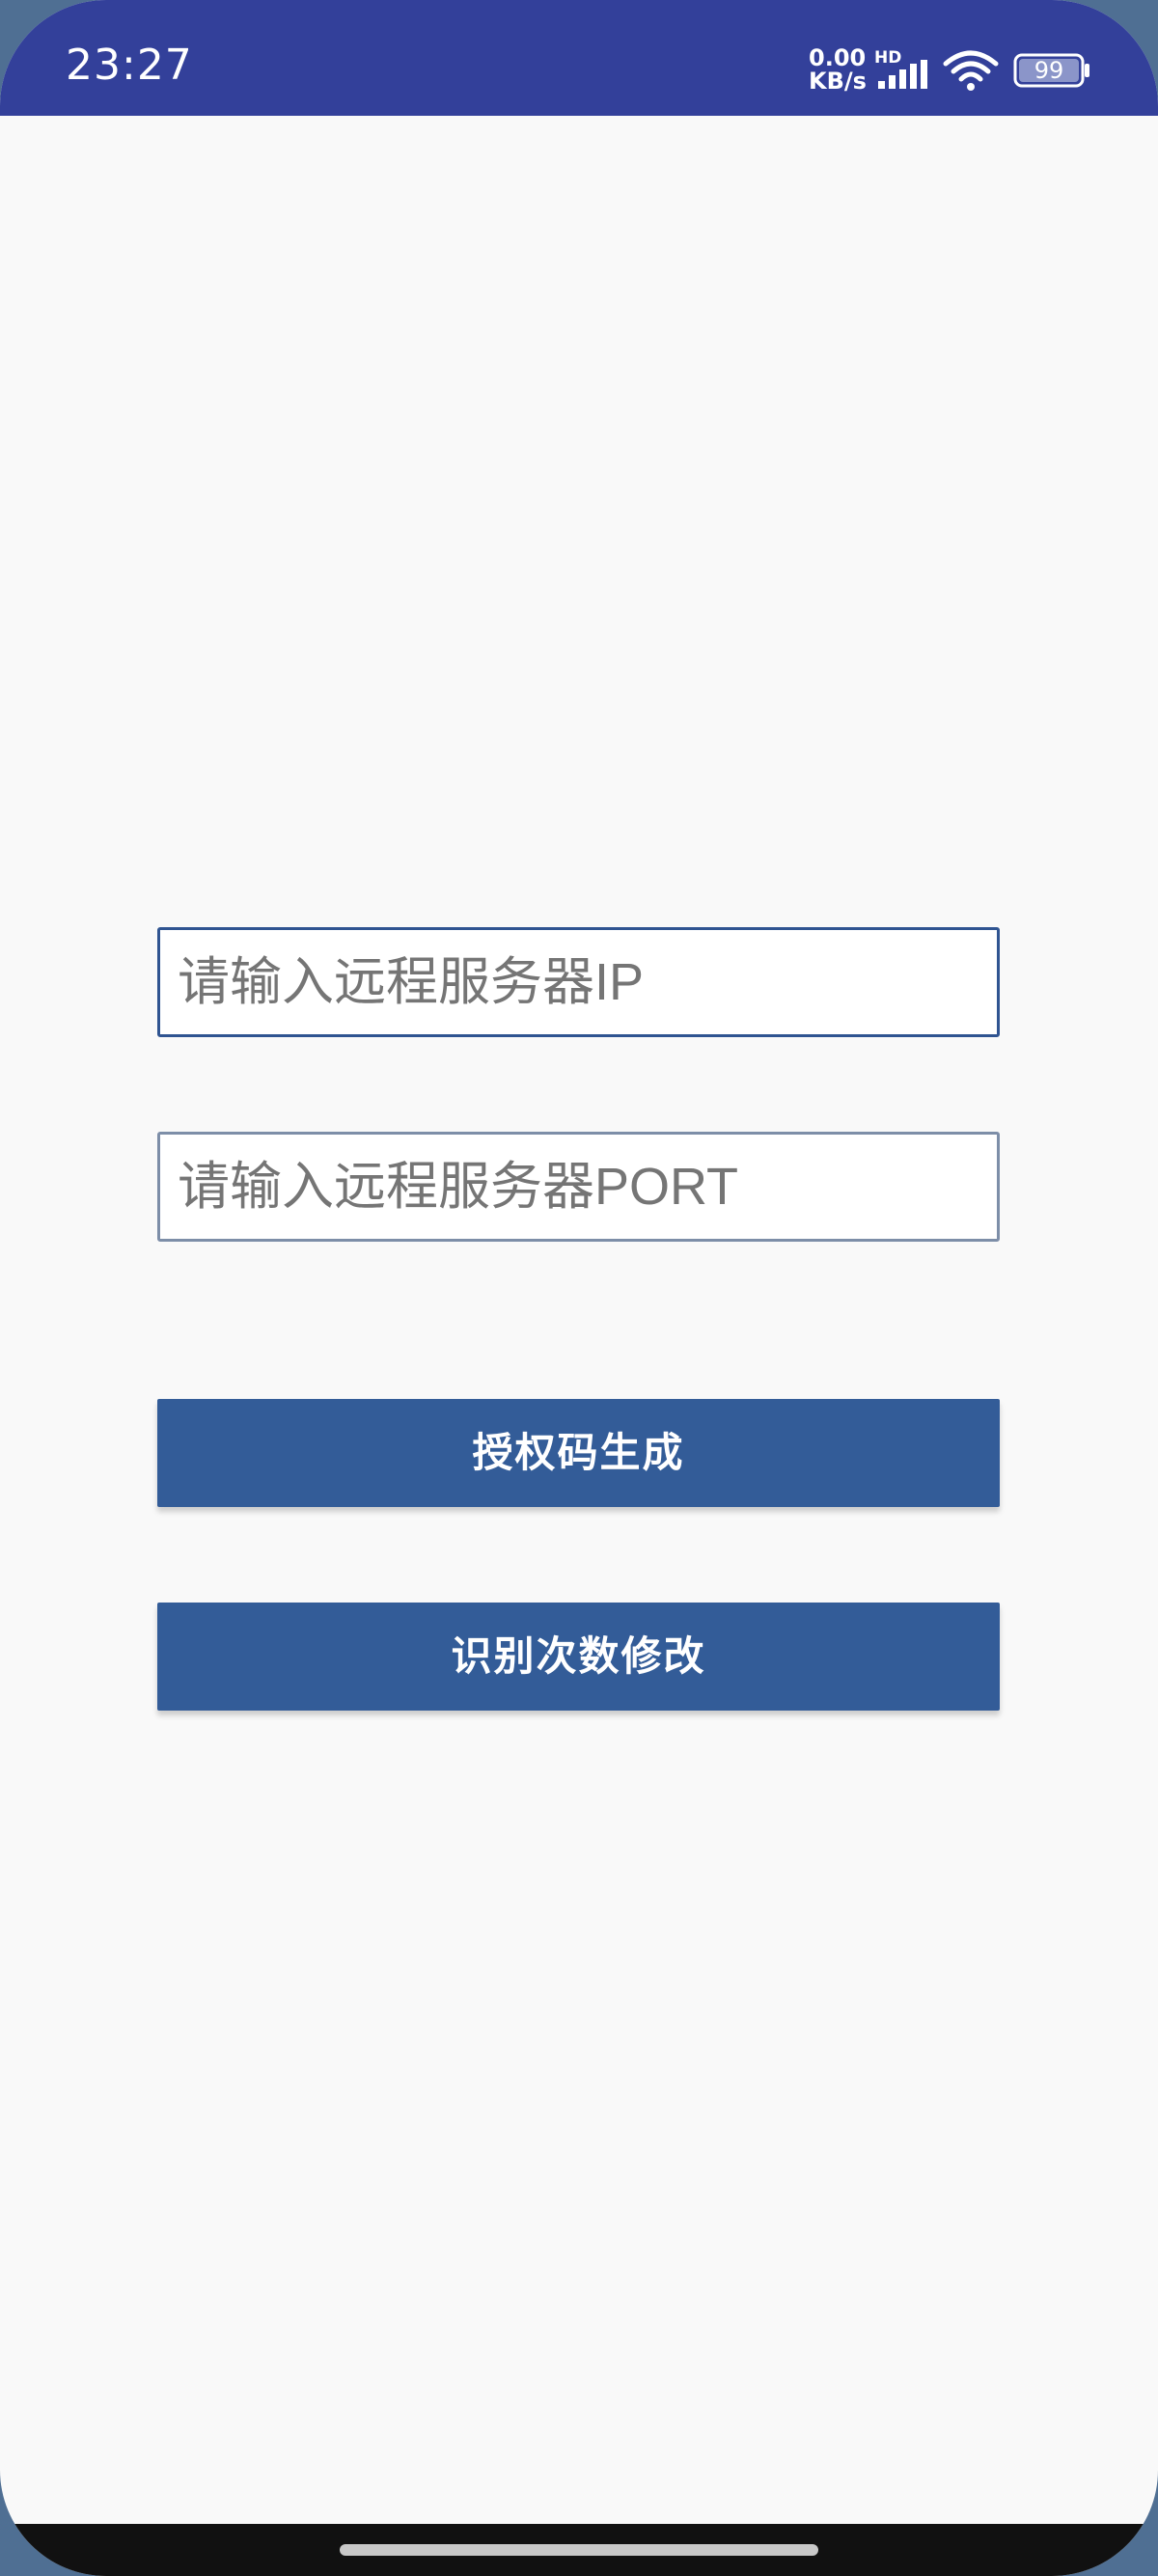 Image resolution: width=1158 pixels, height=2576 pixels. What do you see at coordinates (1049, 70) in the screenshot?
I see `battery-level: 99` at bounding box center [1049, 70].